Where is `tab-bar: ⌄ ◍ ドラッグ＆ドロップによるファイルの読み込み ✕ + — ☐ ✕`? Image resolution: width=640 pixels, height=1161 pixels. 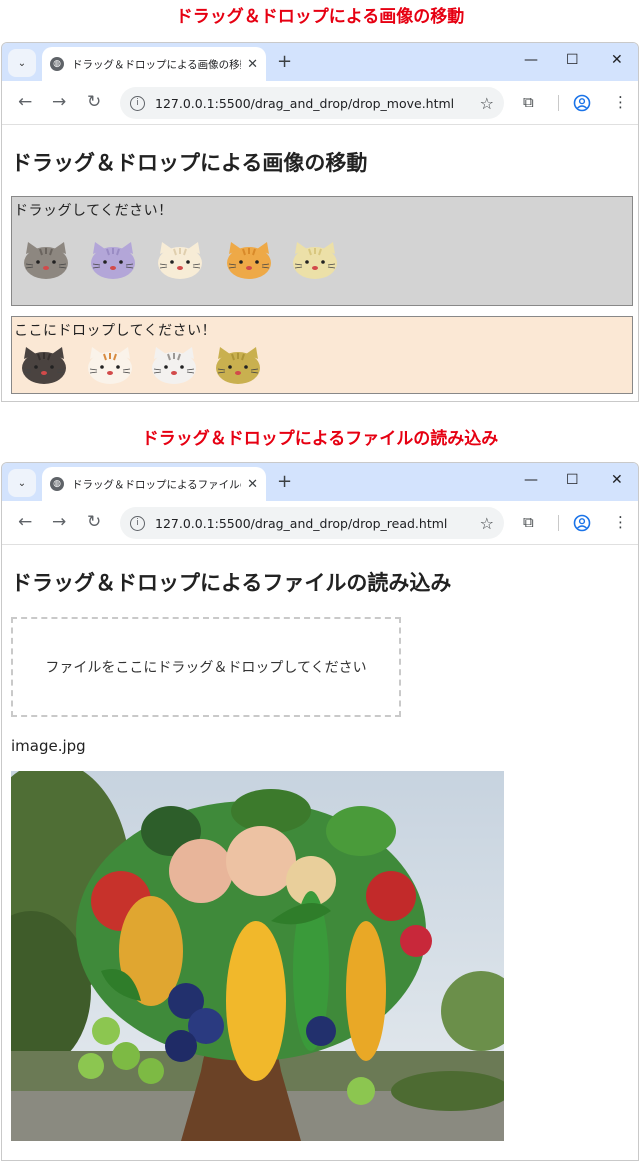
tab-bar: ⌄ ◍ ドラッグ＆ドロップによるファイルの読み込み ✕ + — ☐ ✕ is located at coordinates (320, 482).